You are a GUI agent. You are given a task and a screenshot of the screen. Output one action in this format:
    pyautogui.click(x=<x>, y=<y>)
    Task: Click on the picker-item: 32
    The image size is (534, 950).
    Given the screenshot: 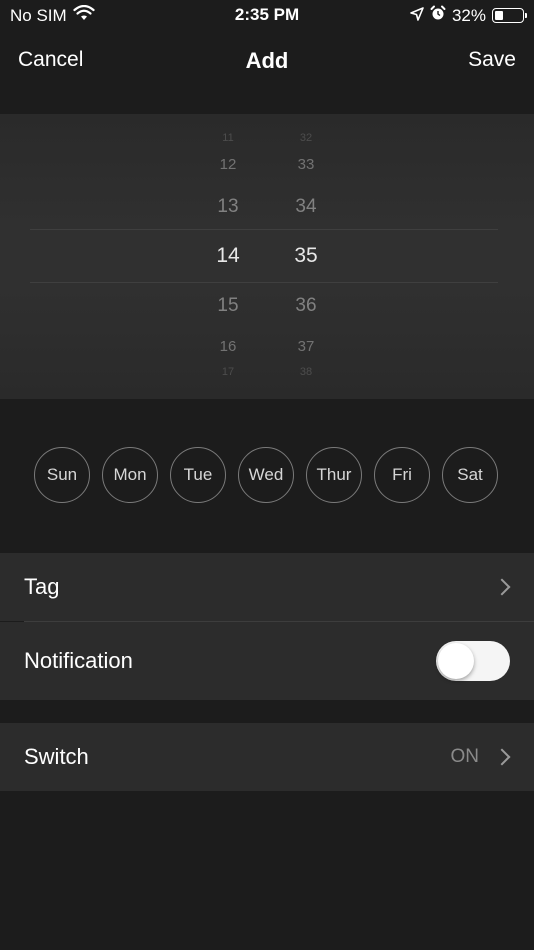 What is the action you would take?
    pyautogui.click(x=306, y=138)
    